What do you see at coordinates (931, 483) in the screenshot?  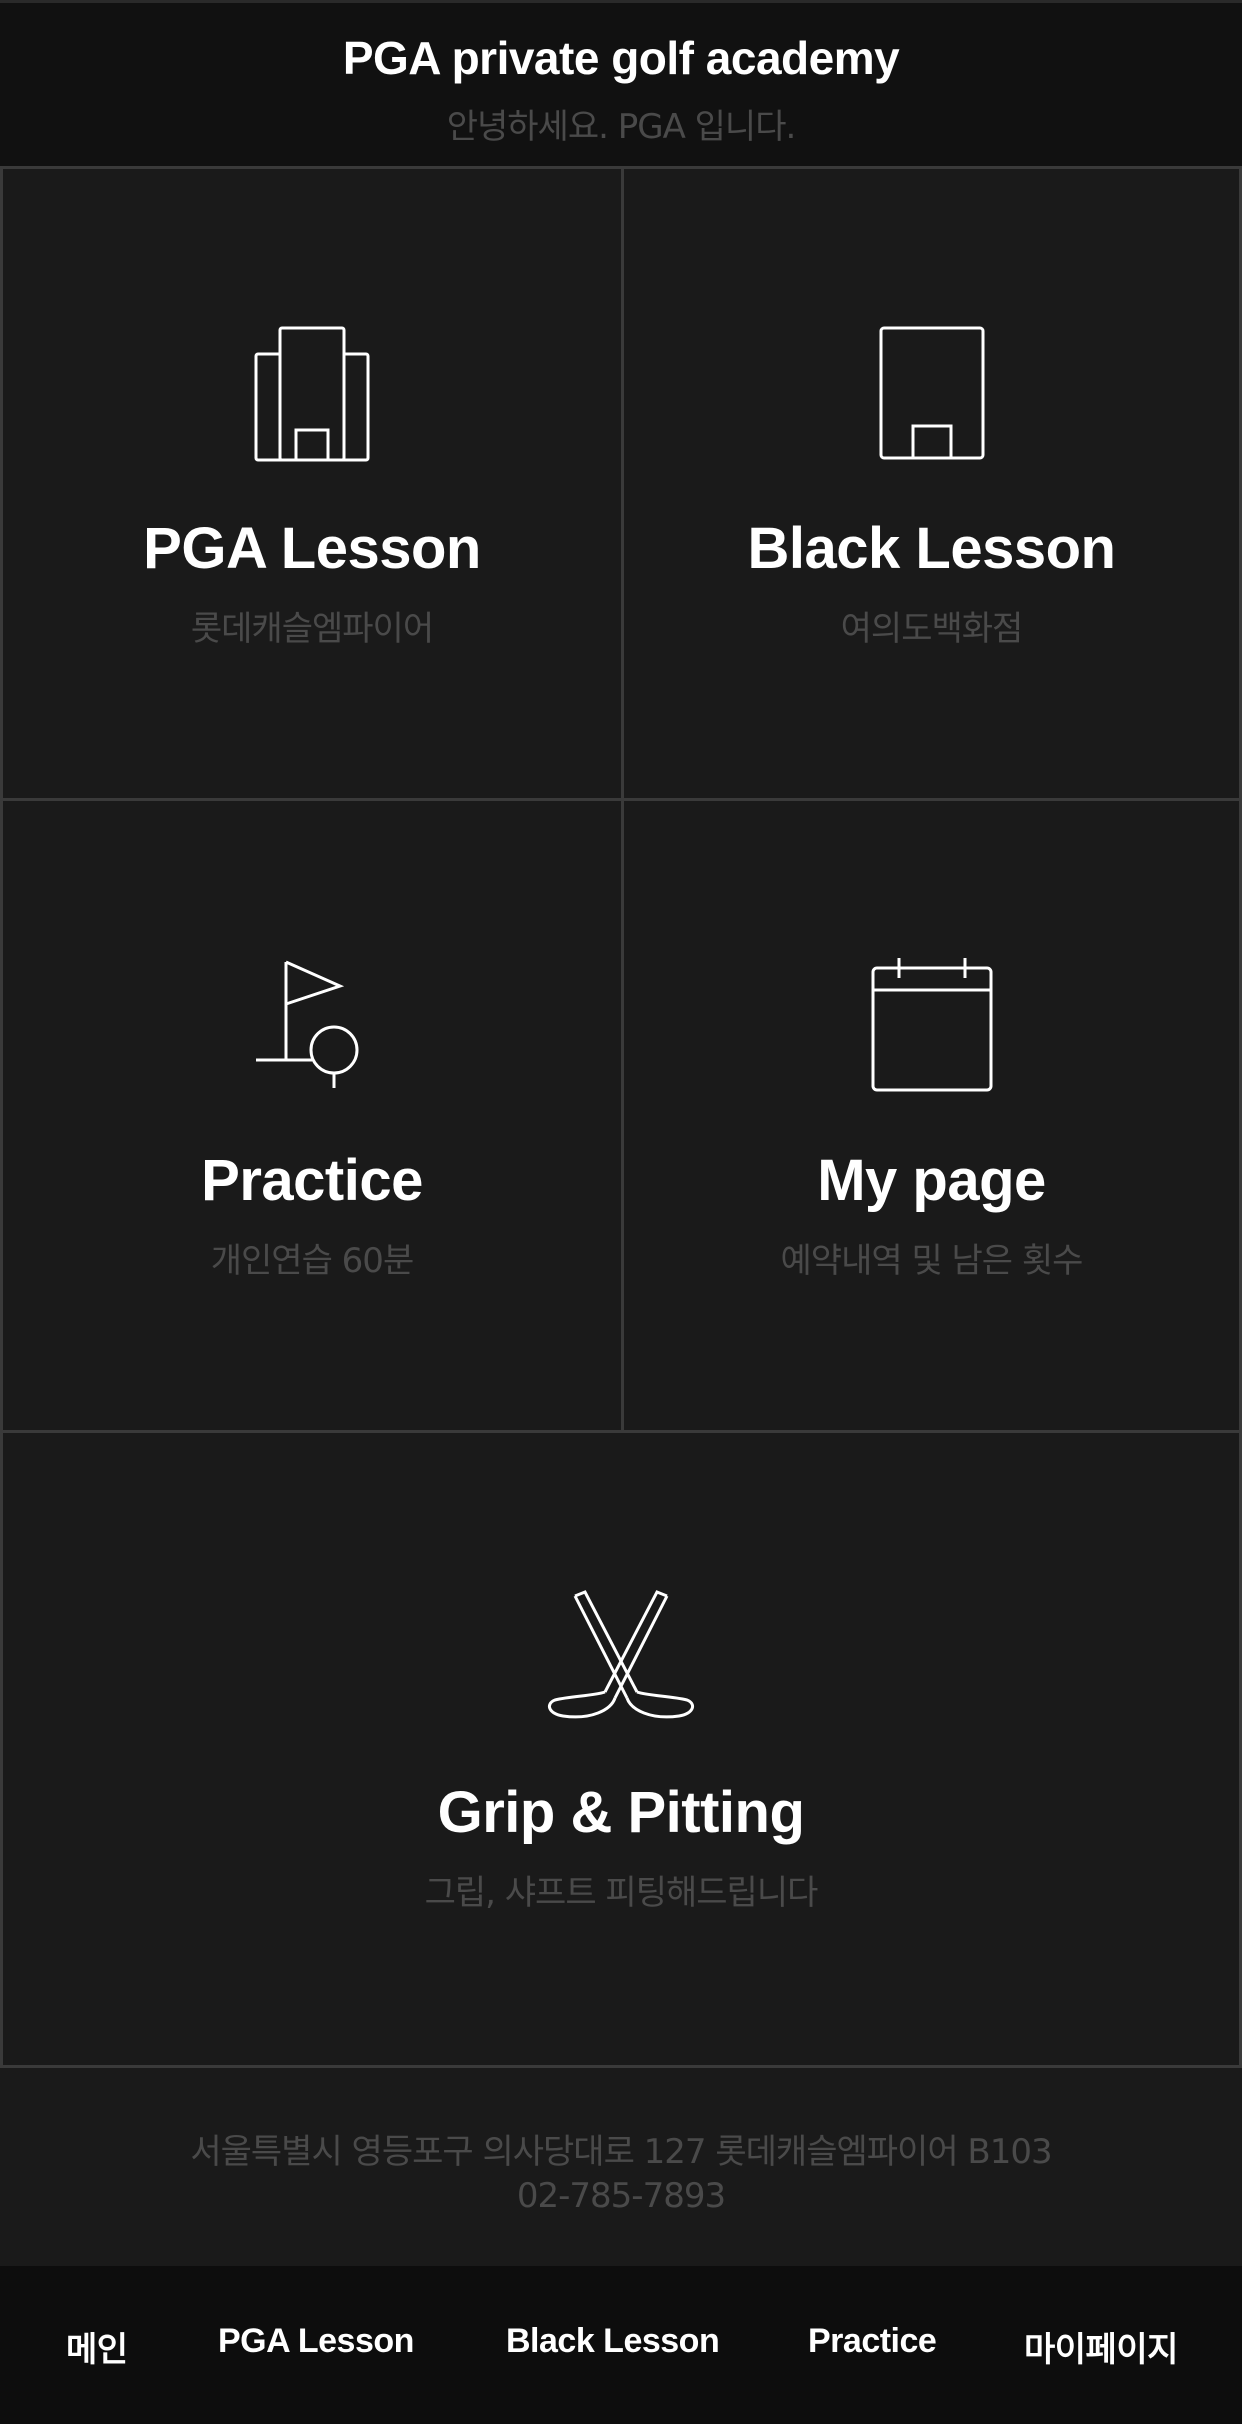 I see `tile-black-lesson: Black Lesson 여의도백화점` at bounding box center [931, 483].